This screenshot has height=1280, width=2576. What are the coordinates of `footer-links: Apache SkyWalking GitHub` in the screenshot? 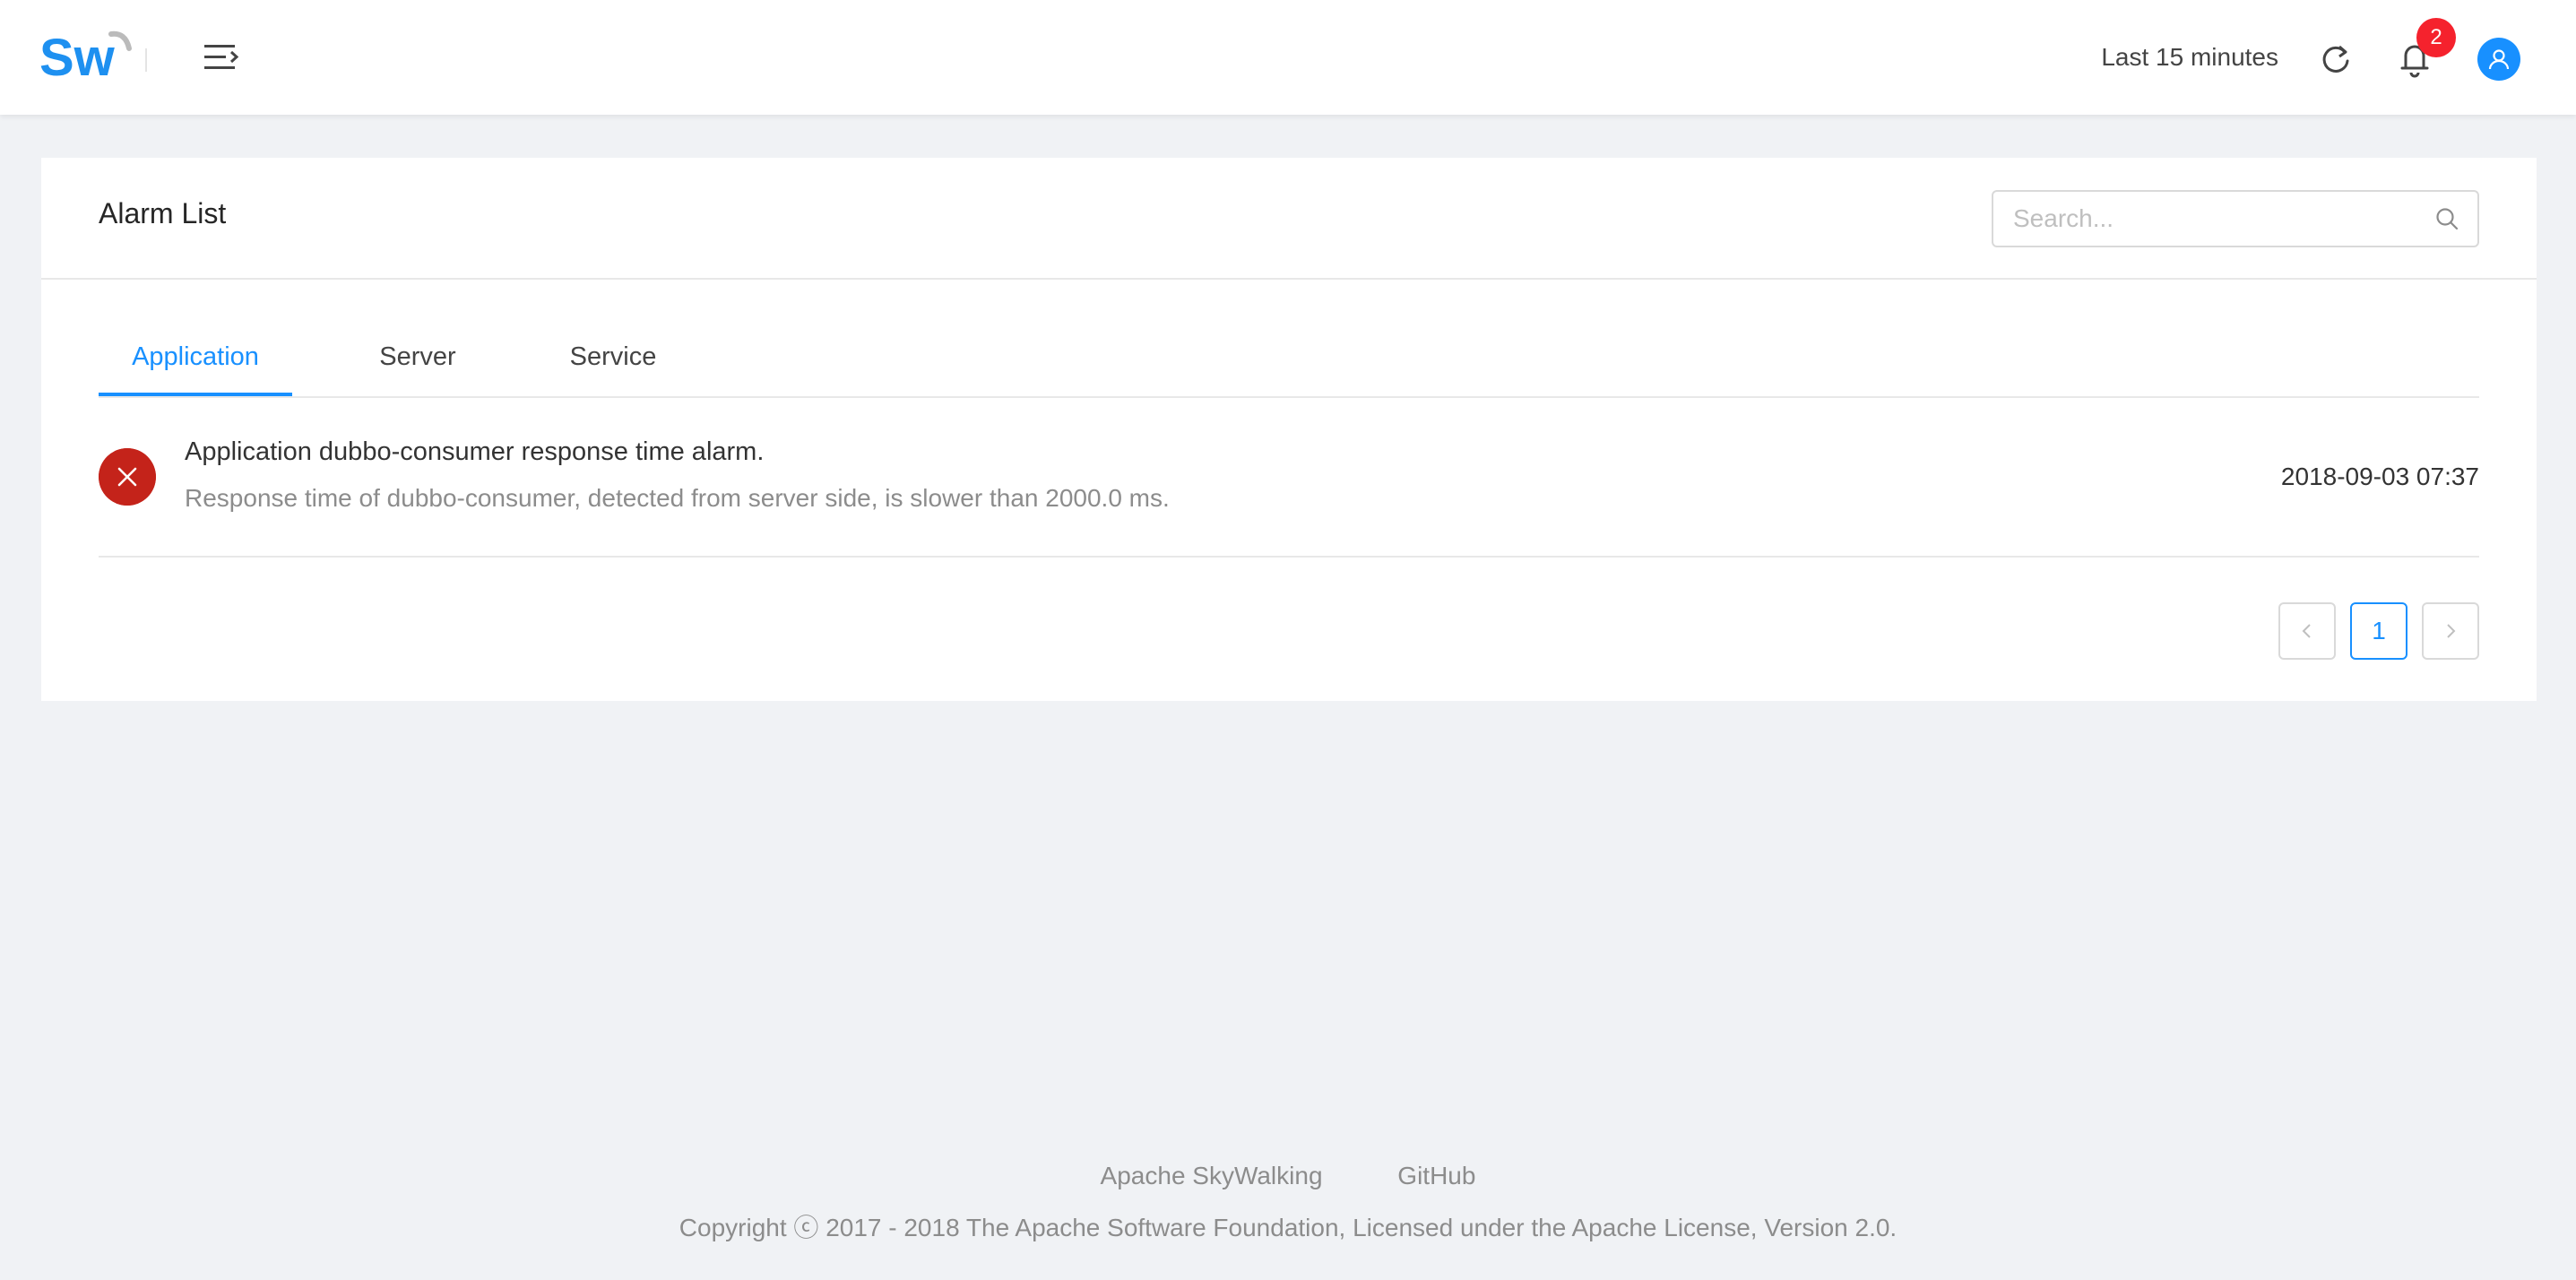 It's located at (1288, 1176).